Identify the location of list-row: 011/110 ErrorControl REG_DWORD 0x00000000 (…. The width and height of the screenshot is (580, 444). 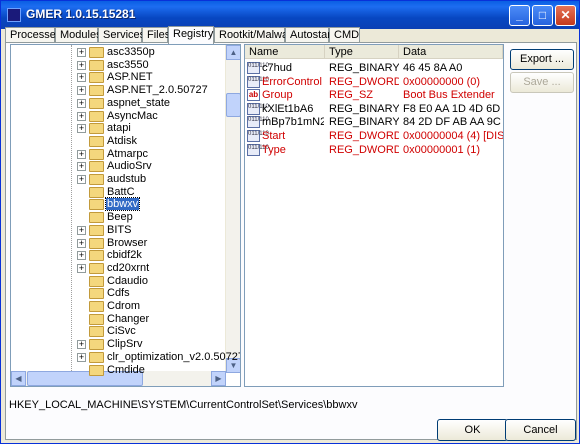
(374, 82).